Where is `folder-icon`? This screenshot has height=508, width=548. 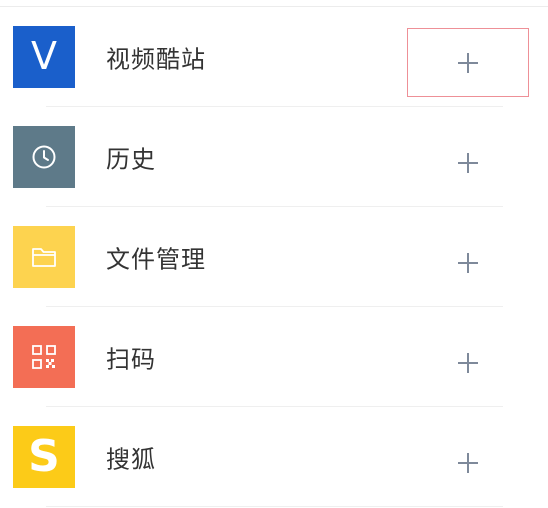 folder-icon is located at coordinates (44, 257).